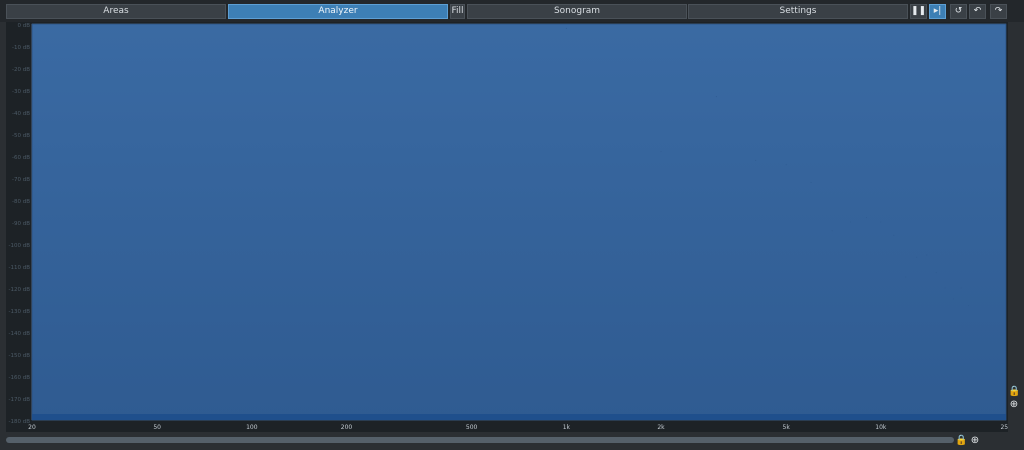  I want to click on tab-analyzer: Analyzer, so click(338, 11).